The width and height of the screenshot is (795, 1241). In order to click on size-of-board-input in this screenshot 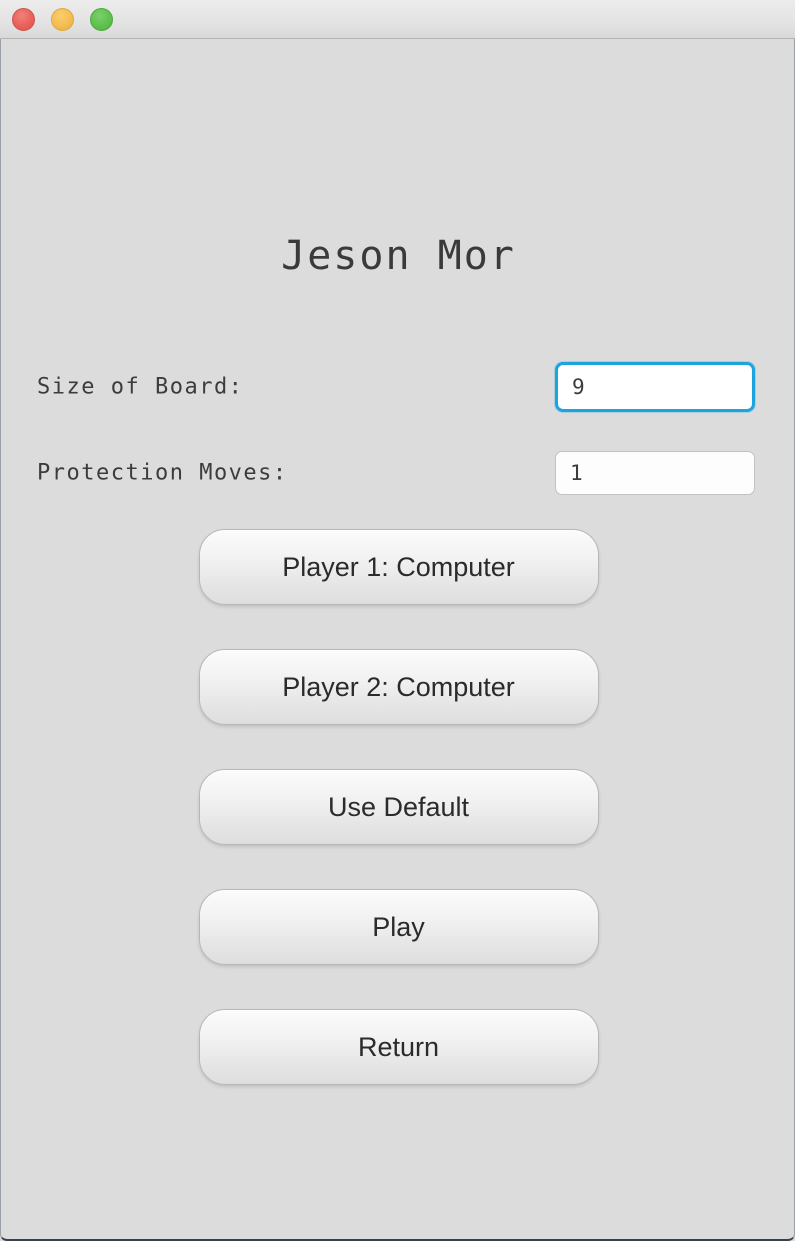, I will do `click(655, 387)`.